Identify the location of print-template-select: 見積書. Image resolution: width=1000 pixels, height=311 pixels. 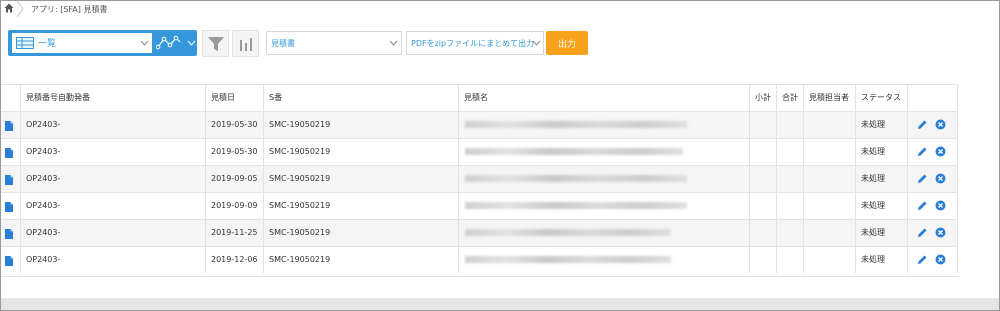
(334, 43).